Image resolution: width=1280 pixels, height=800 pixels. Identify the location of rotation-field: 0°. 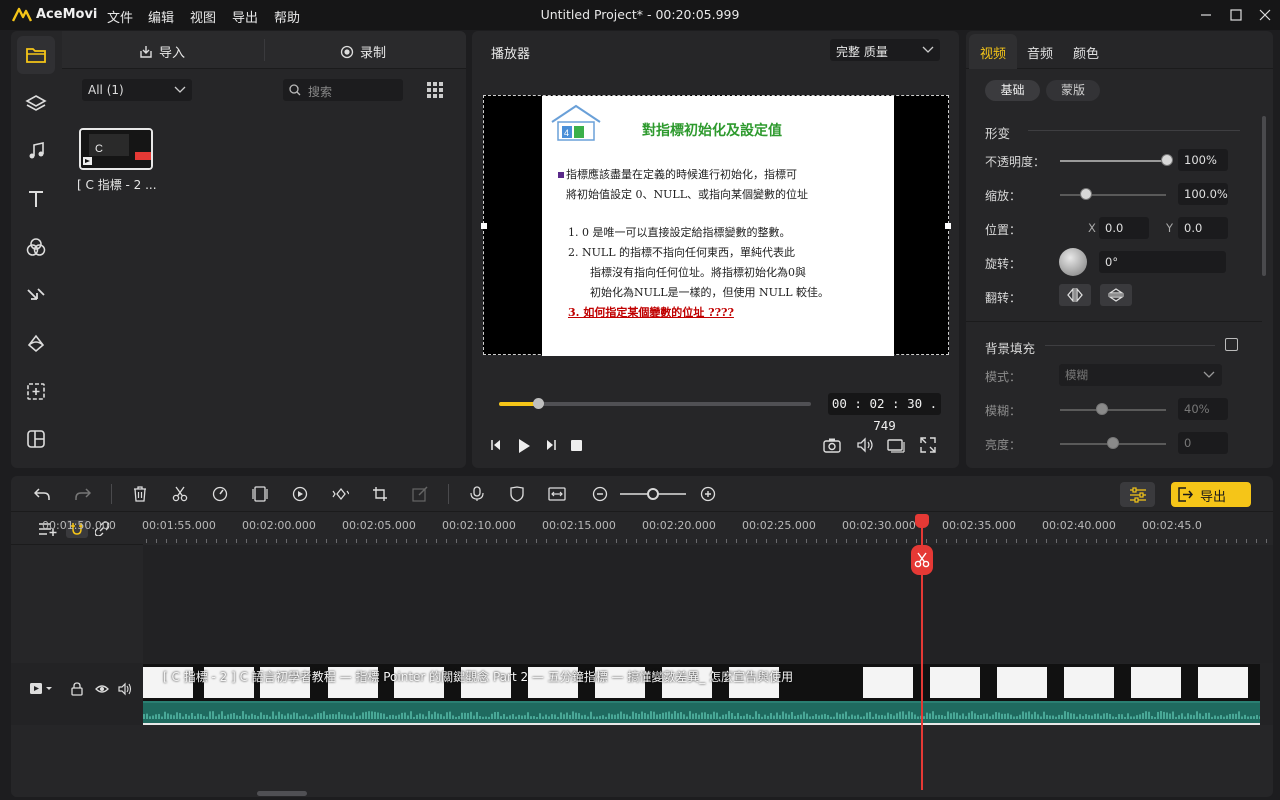
(1162, 262).